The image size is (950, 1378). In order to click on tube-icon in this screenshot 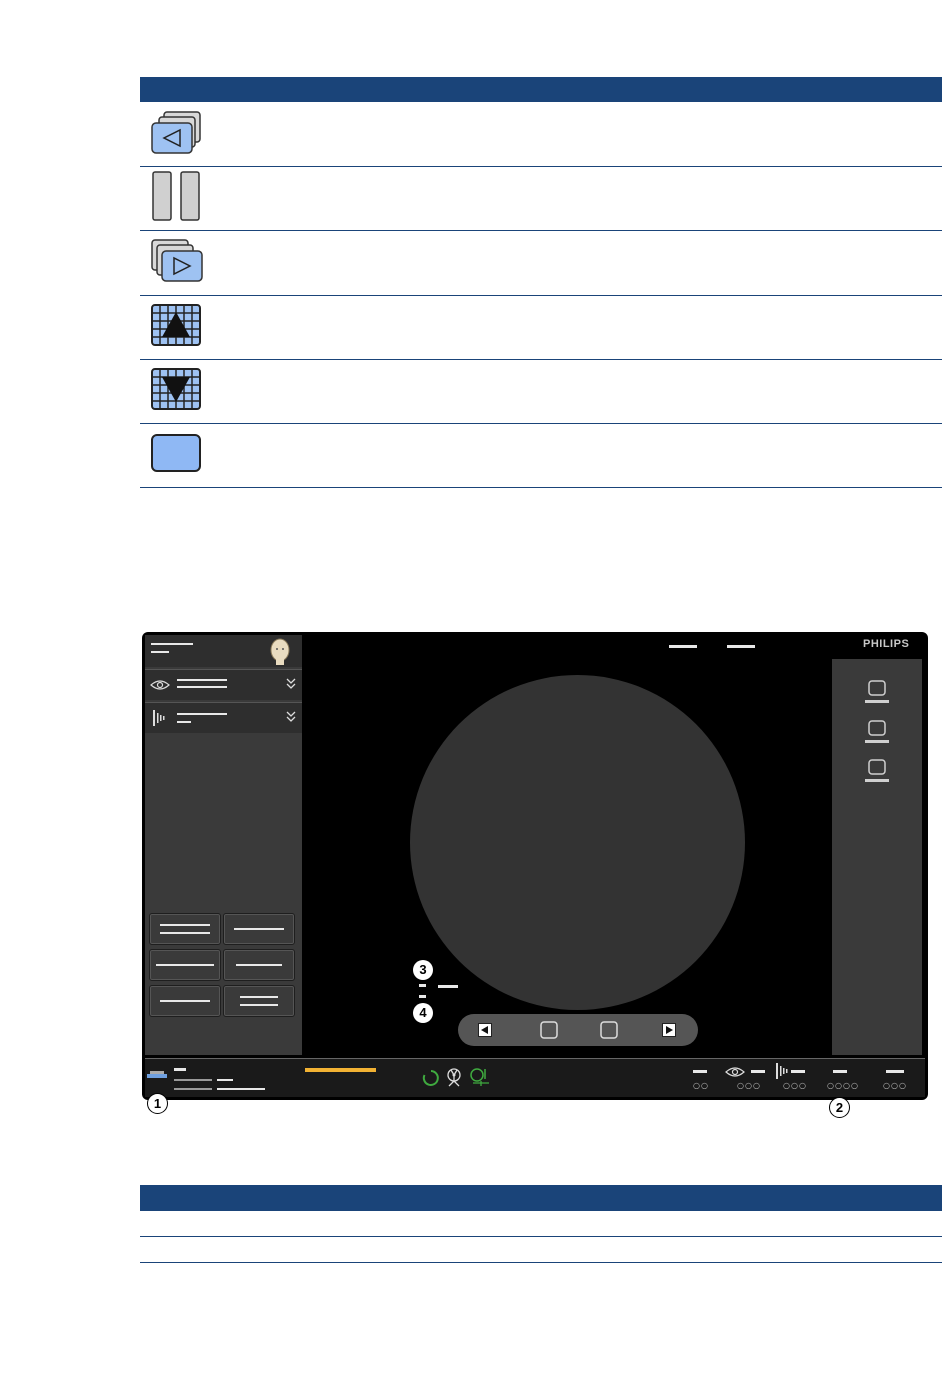, I will do `click(479, 1077)`.